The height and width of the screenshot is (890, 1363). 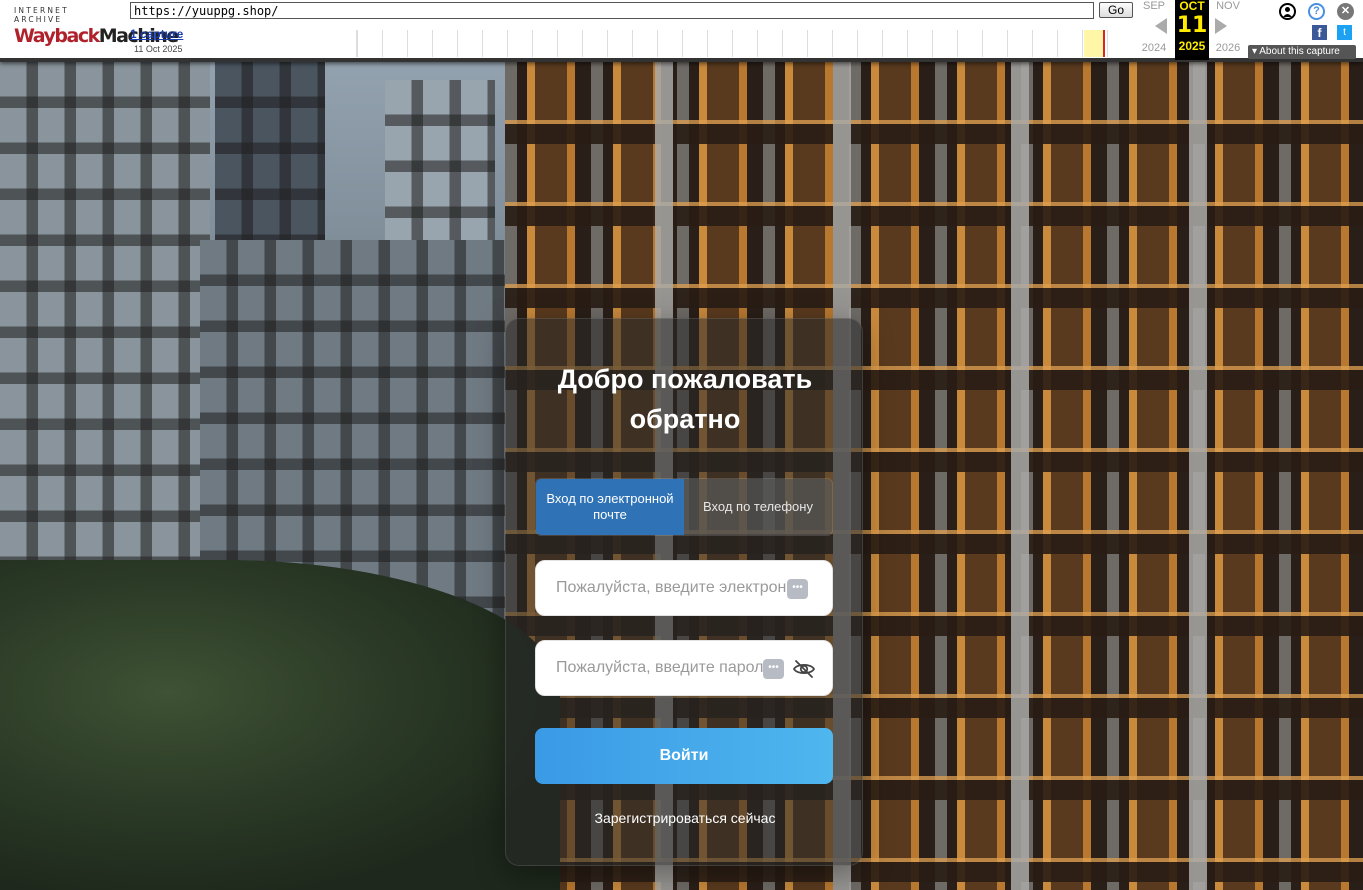 I want to click on wayback-logo-wordmark: WaybackMachine, so click(x=96, y=36).